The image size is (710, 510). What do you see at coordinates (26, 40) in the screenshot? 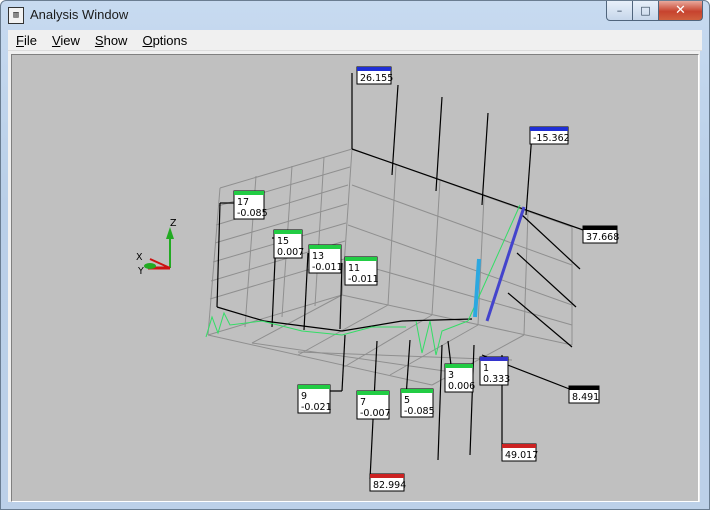
I see `menu-file: File` at bounding box center [26, 40].